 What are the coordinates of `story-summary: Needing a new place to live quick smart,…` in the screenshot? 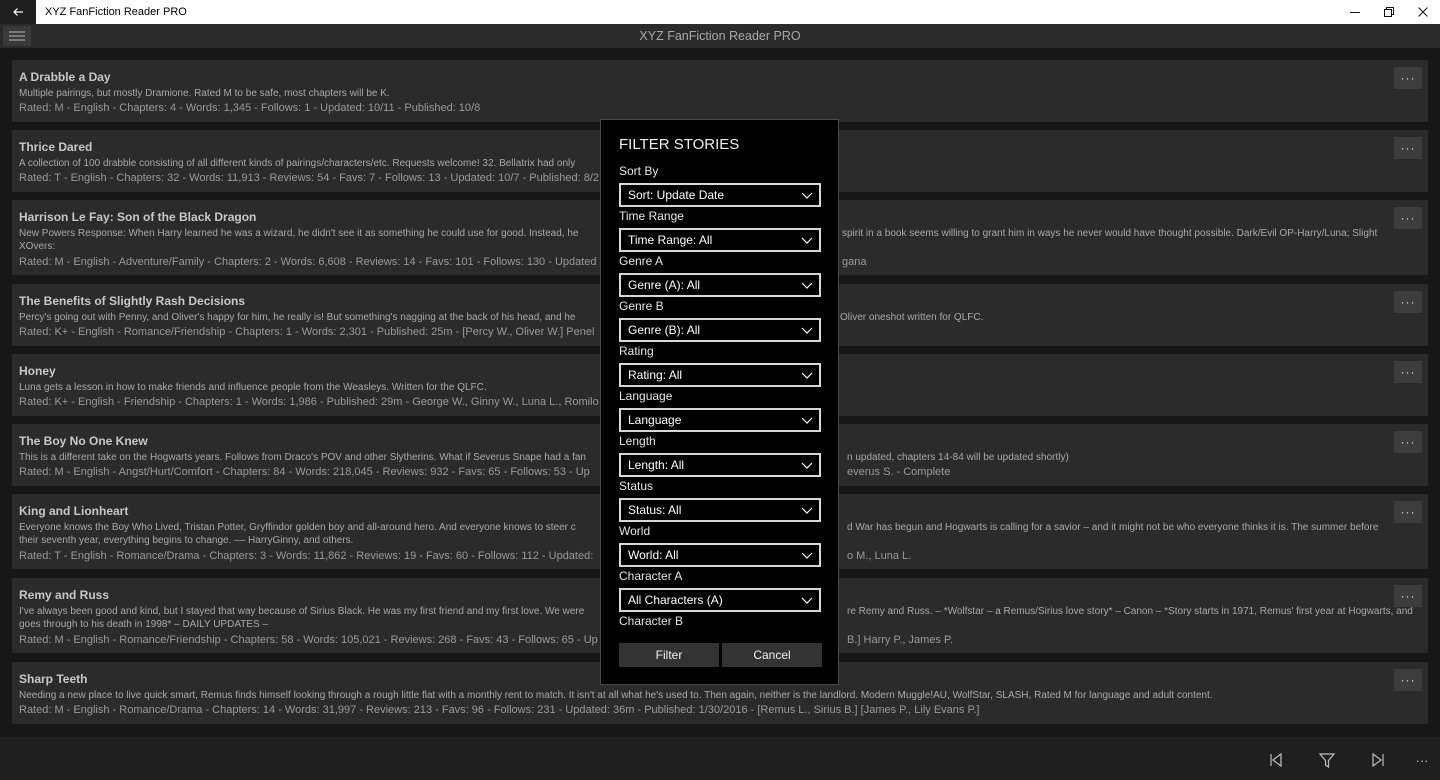 It's located at (616, 695).